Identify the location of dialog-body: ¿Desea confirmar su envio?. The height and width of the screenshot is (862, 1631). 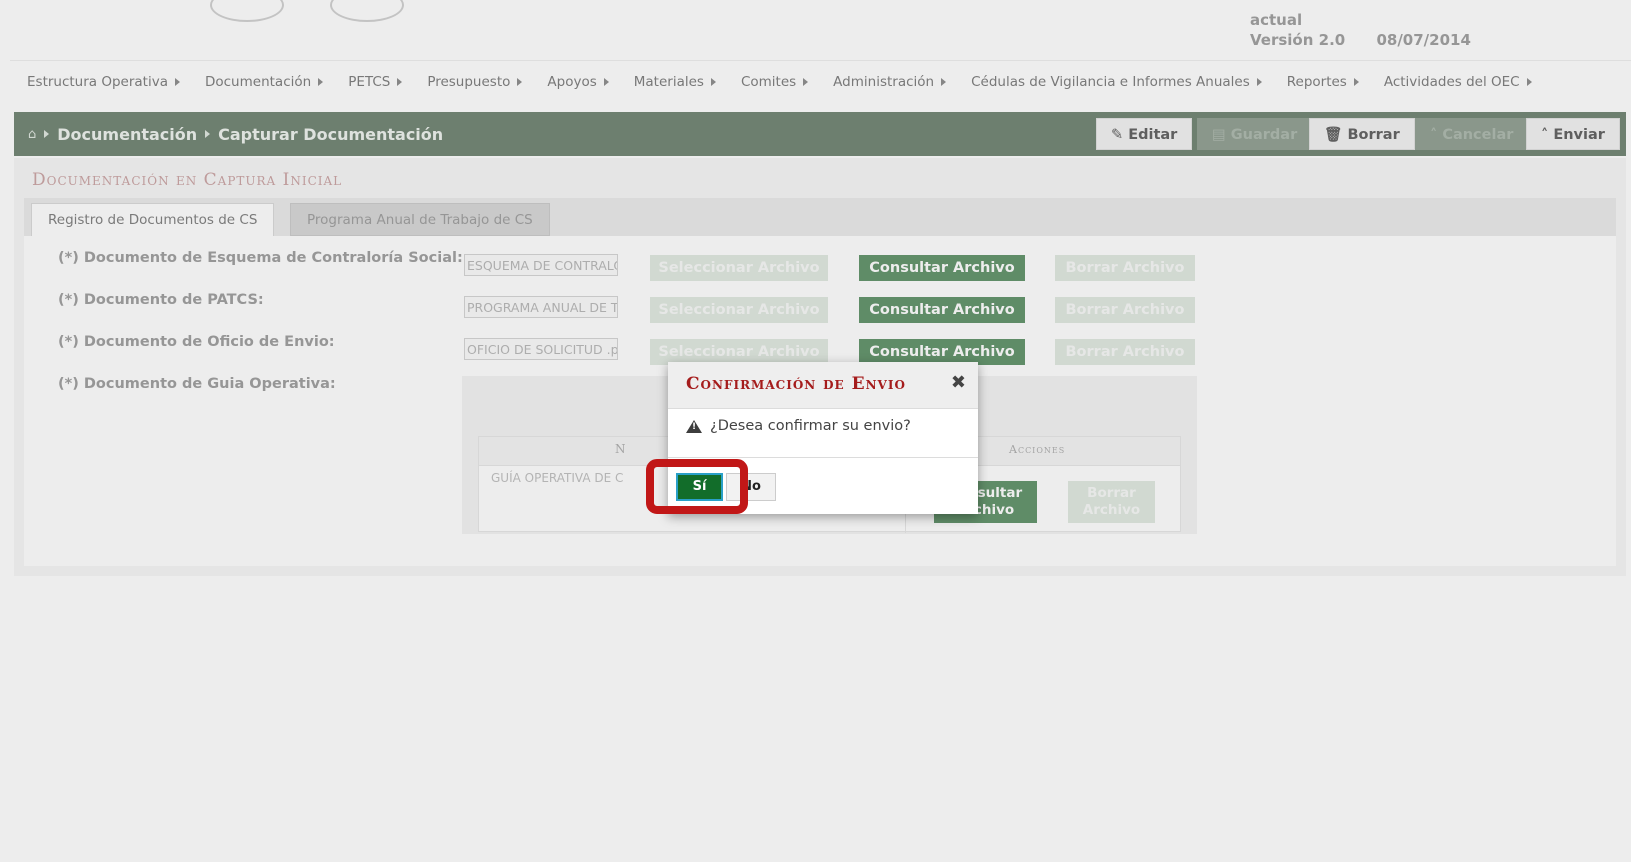
(798, 426).